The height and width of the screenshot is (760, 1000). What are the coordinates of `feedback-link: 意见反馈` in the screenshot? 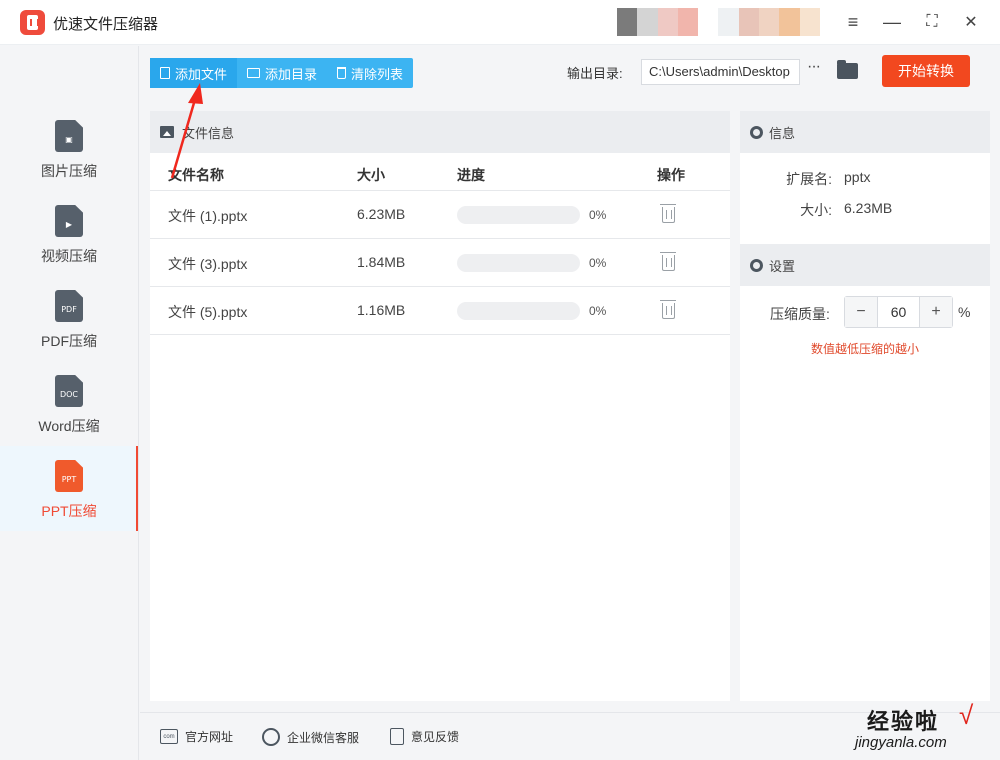 It's located at (424, 736).